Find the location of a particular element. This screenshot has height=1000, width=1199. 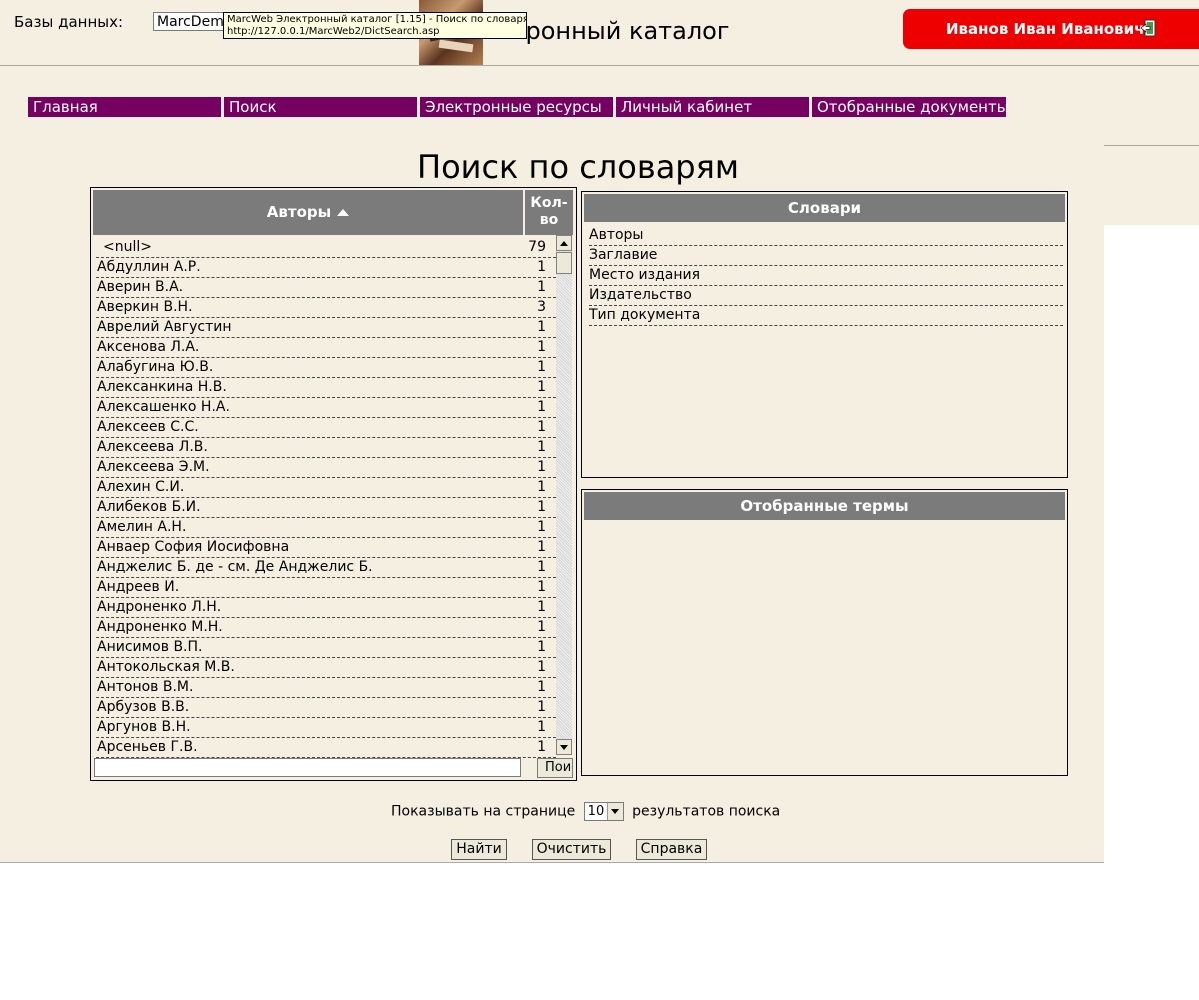

table-row: Арсеньев Г.В. 1 is located at coordinates (326, 748).